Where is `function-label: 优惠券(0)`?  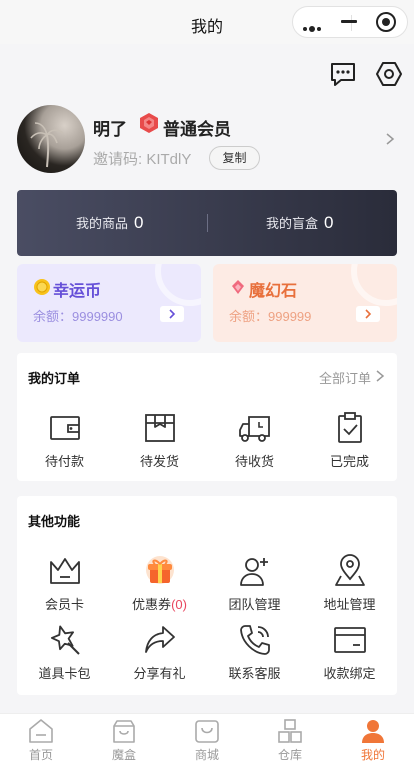
function-label: 优惠券(0) is located at coordinates (159, 603).